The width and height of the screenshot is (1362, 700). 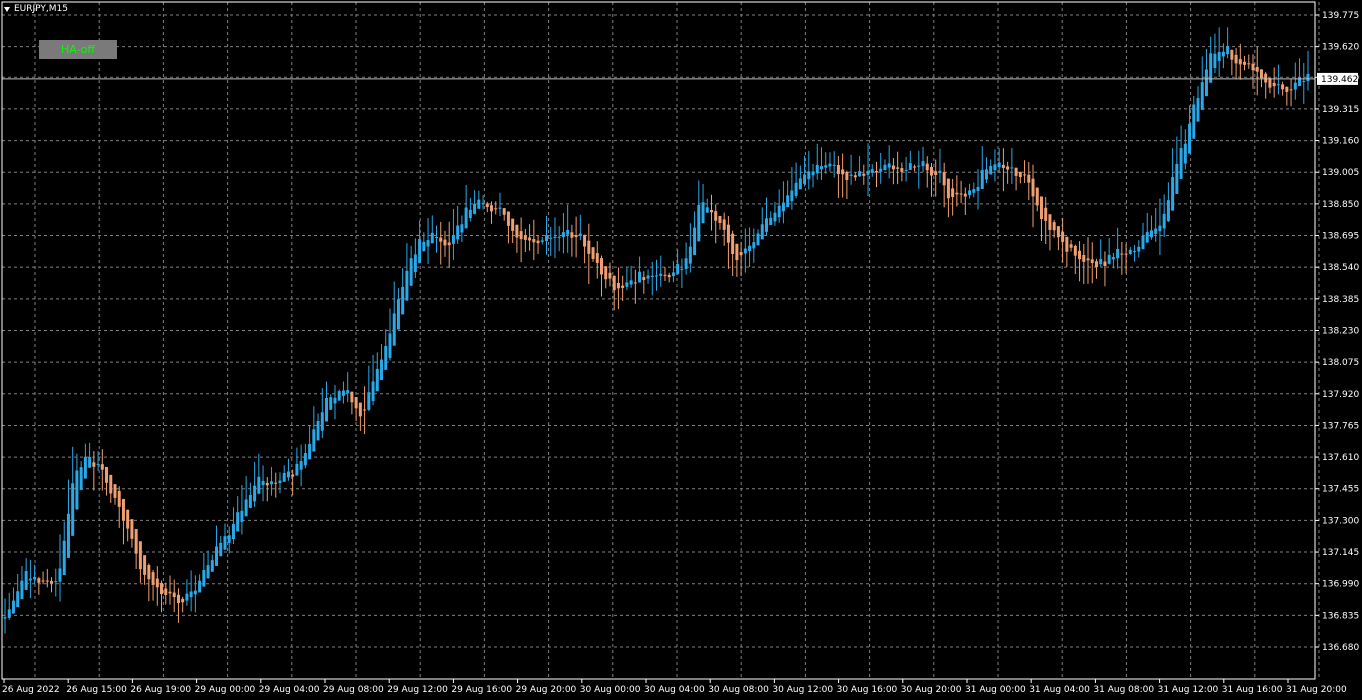 What do you see at coordinates (1340, 395) in the screenshot?
I see `y-tick-label: 137.920` at bounding box center [1340, 395].